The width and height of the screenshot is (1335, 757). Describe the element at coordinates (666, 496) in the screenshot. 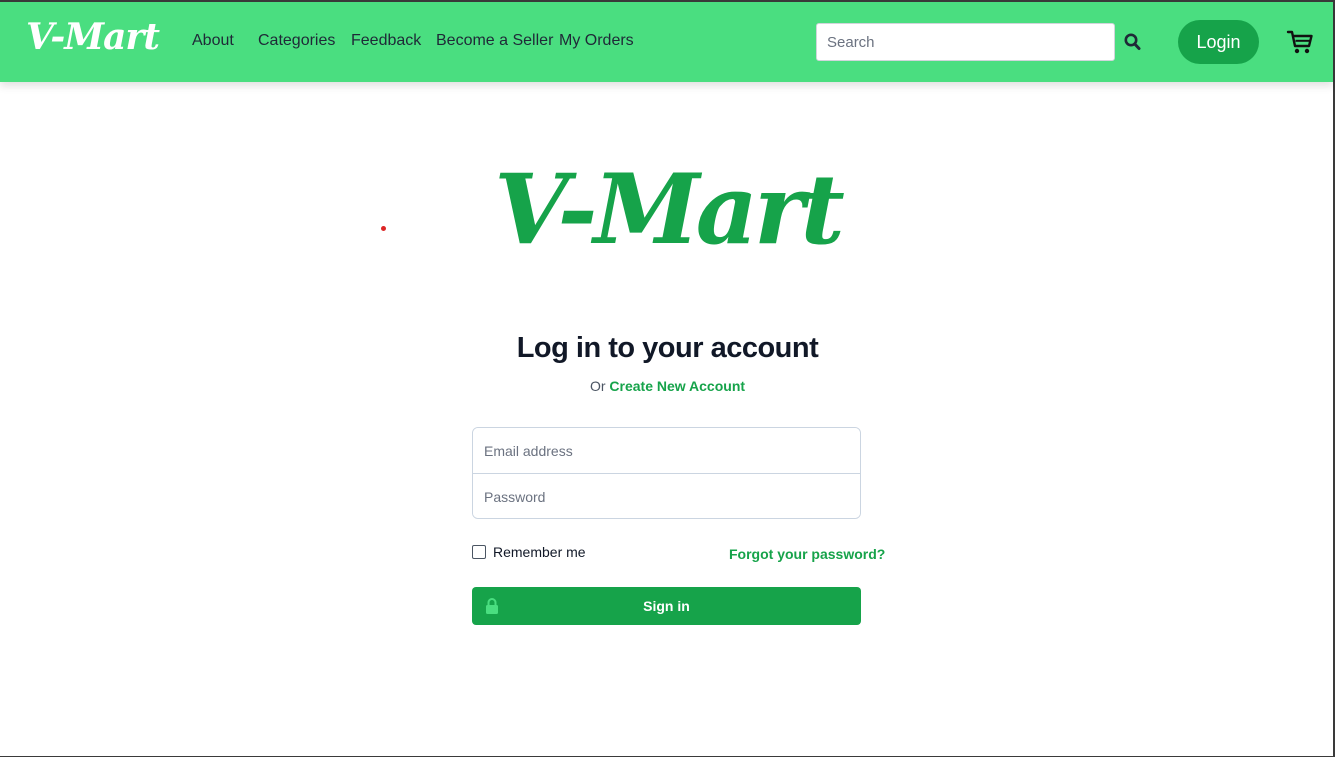

I see `password-field` at that location.